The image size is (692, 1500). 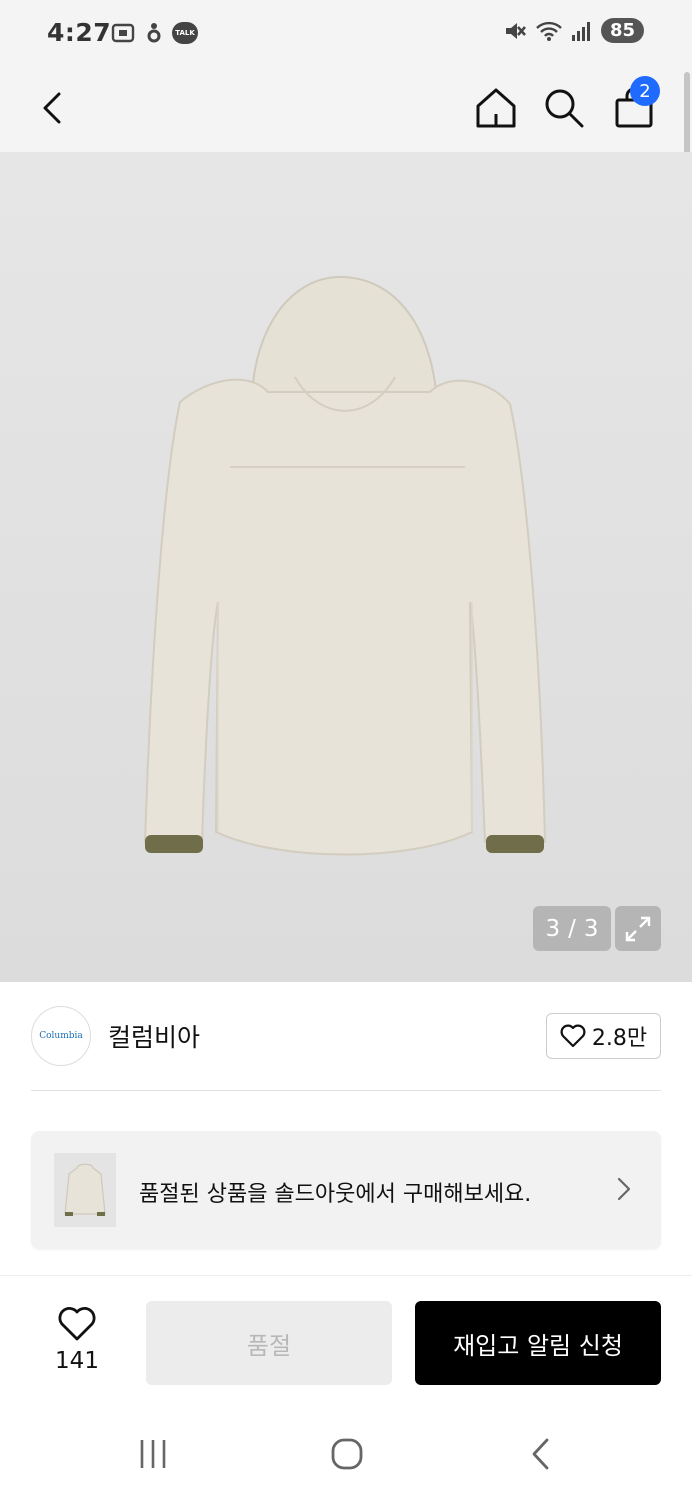 What do you see at coordinates (269, 1343) in the screenshot?
I see `soldout-button: 품절` at bounding box center [269, 1343].